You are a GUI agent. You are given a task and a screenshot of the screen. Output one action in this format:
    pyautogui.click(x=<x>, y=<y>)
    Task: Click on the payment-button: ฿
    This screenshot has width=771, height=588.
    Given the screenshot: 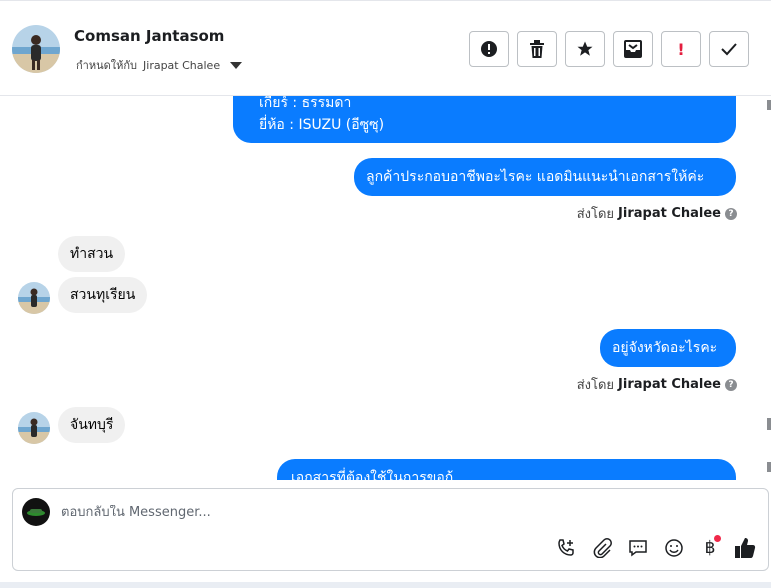 What is the action you would take?
    pyautogui.click(x=710, y=547)
    